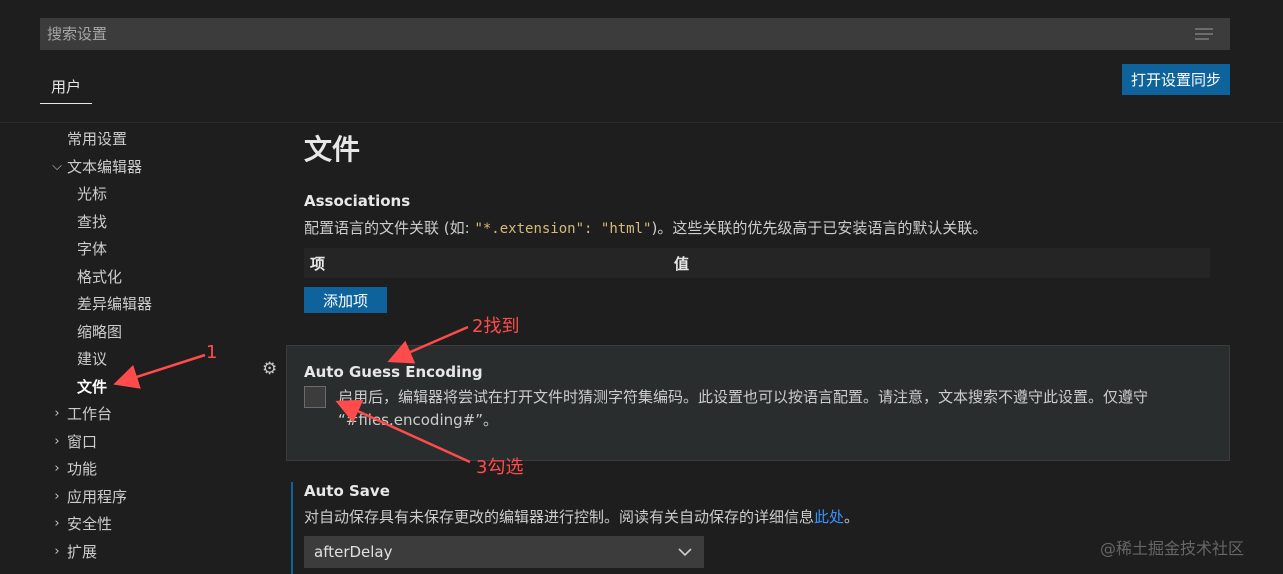 The height and width of the screenshot is (574, 1283). What do you see at coordinates (292, 394) in the screenshot?
I see `annotation-arrows` at bounding box center [292, 394].